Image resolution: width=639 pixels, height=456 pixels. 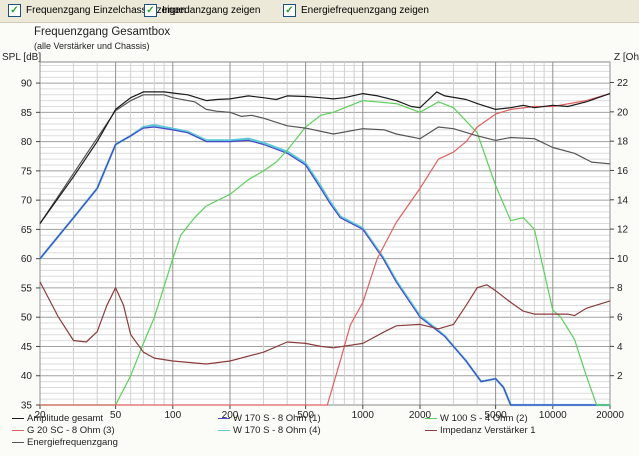 What do you see at coordinates (620, 318) in the screenshot?
I see `y2-tick-label: 6` at bounding box center [620, 318].